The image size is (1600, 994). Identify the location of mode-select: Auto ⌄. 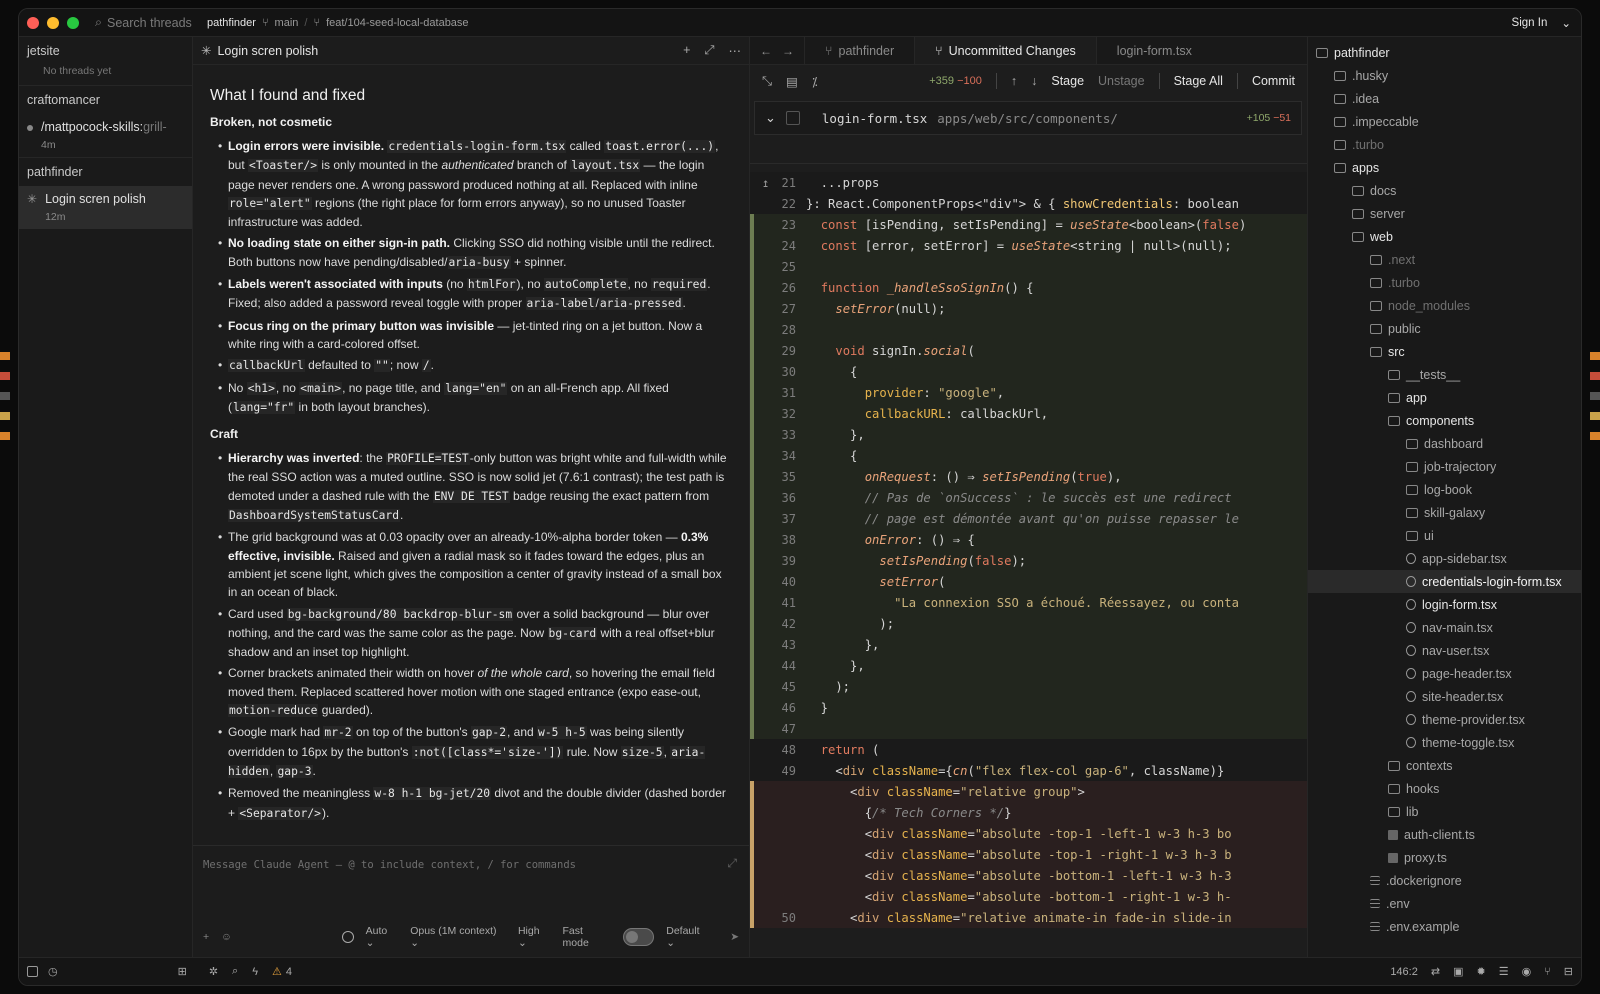
(382, 937).